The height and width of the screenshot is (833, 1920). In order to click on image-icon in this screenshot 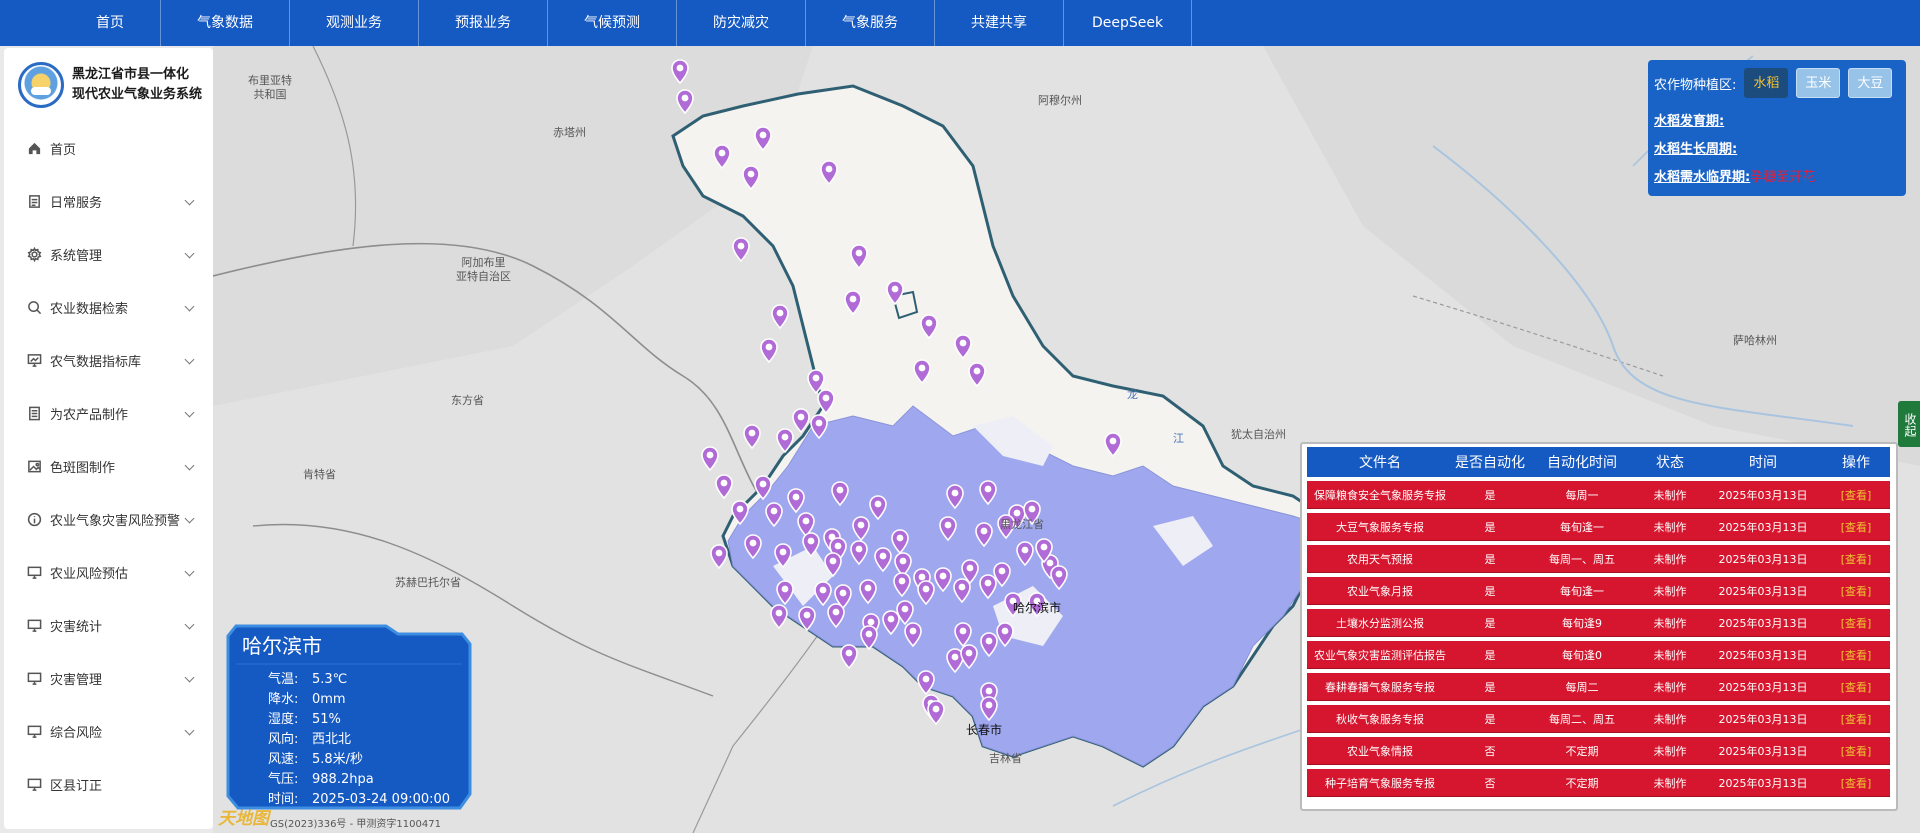, I will do `click(34, 467)`.